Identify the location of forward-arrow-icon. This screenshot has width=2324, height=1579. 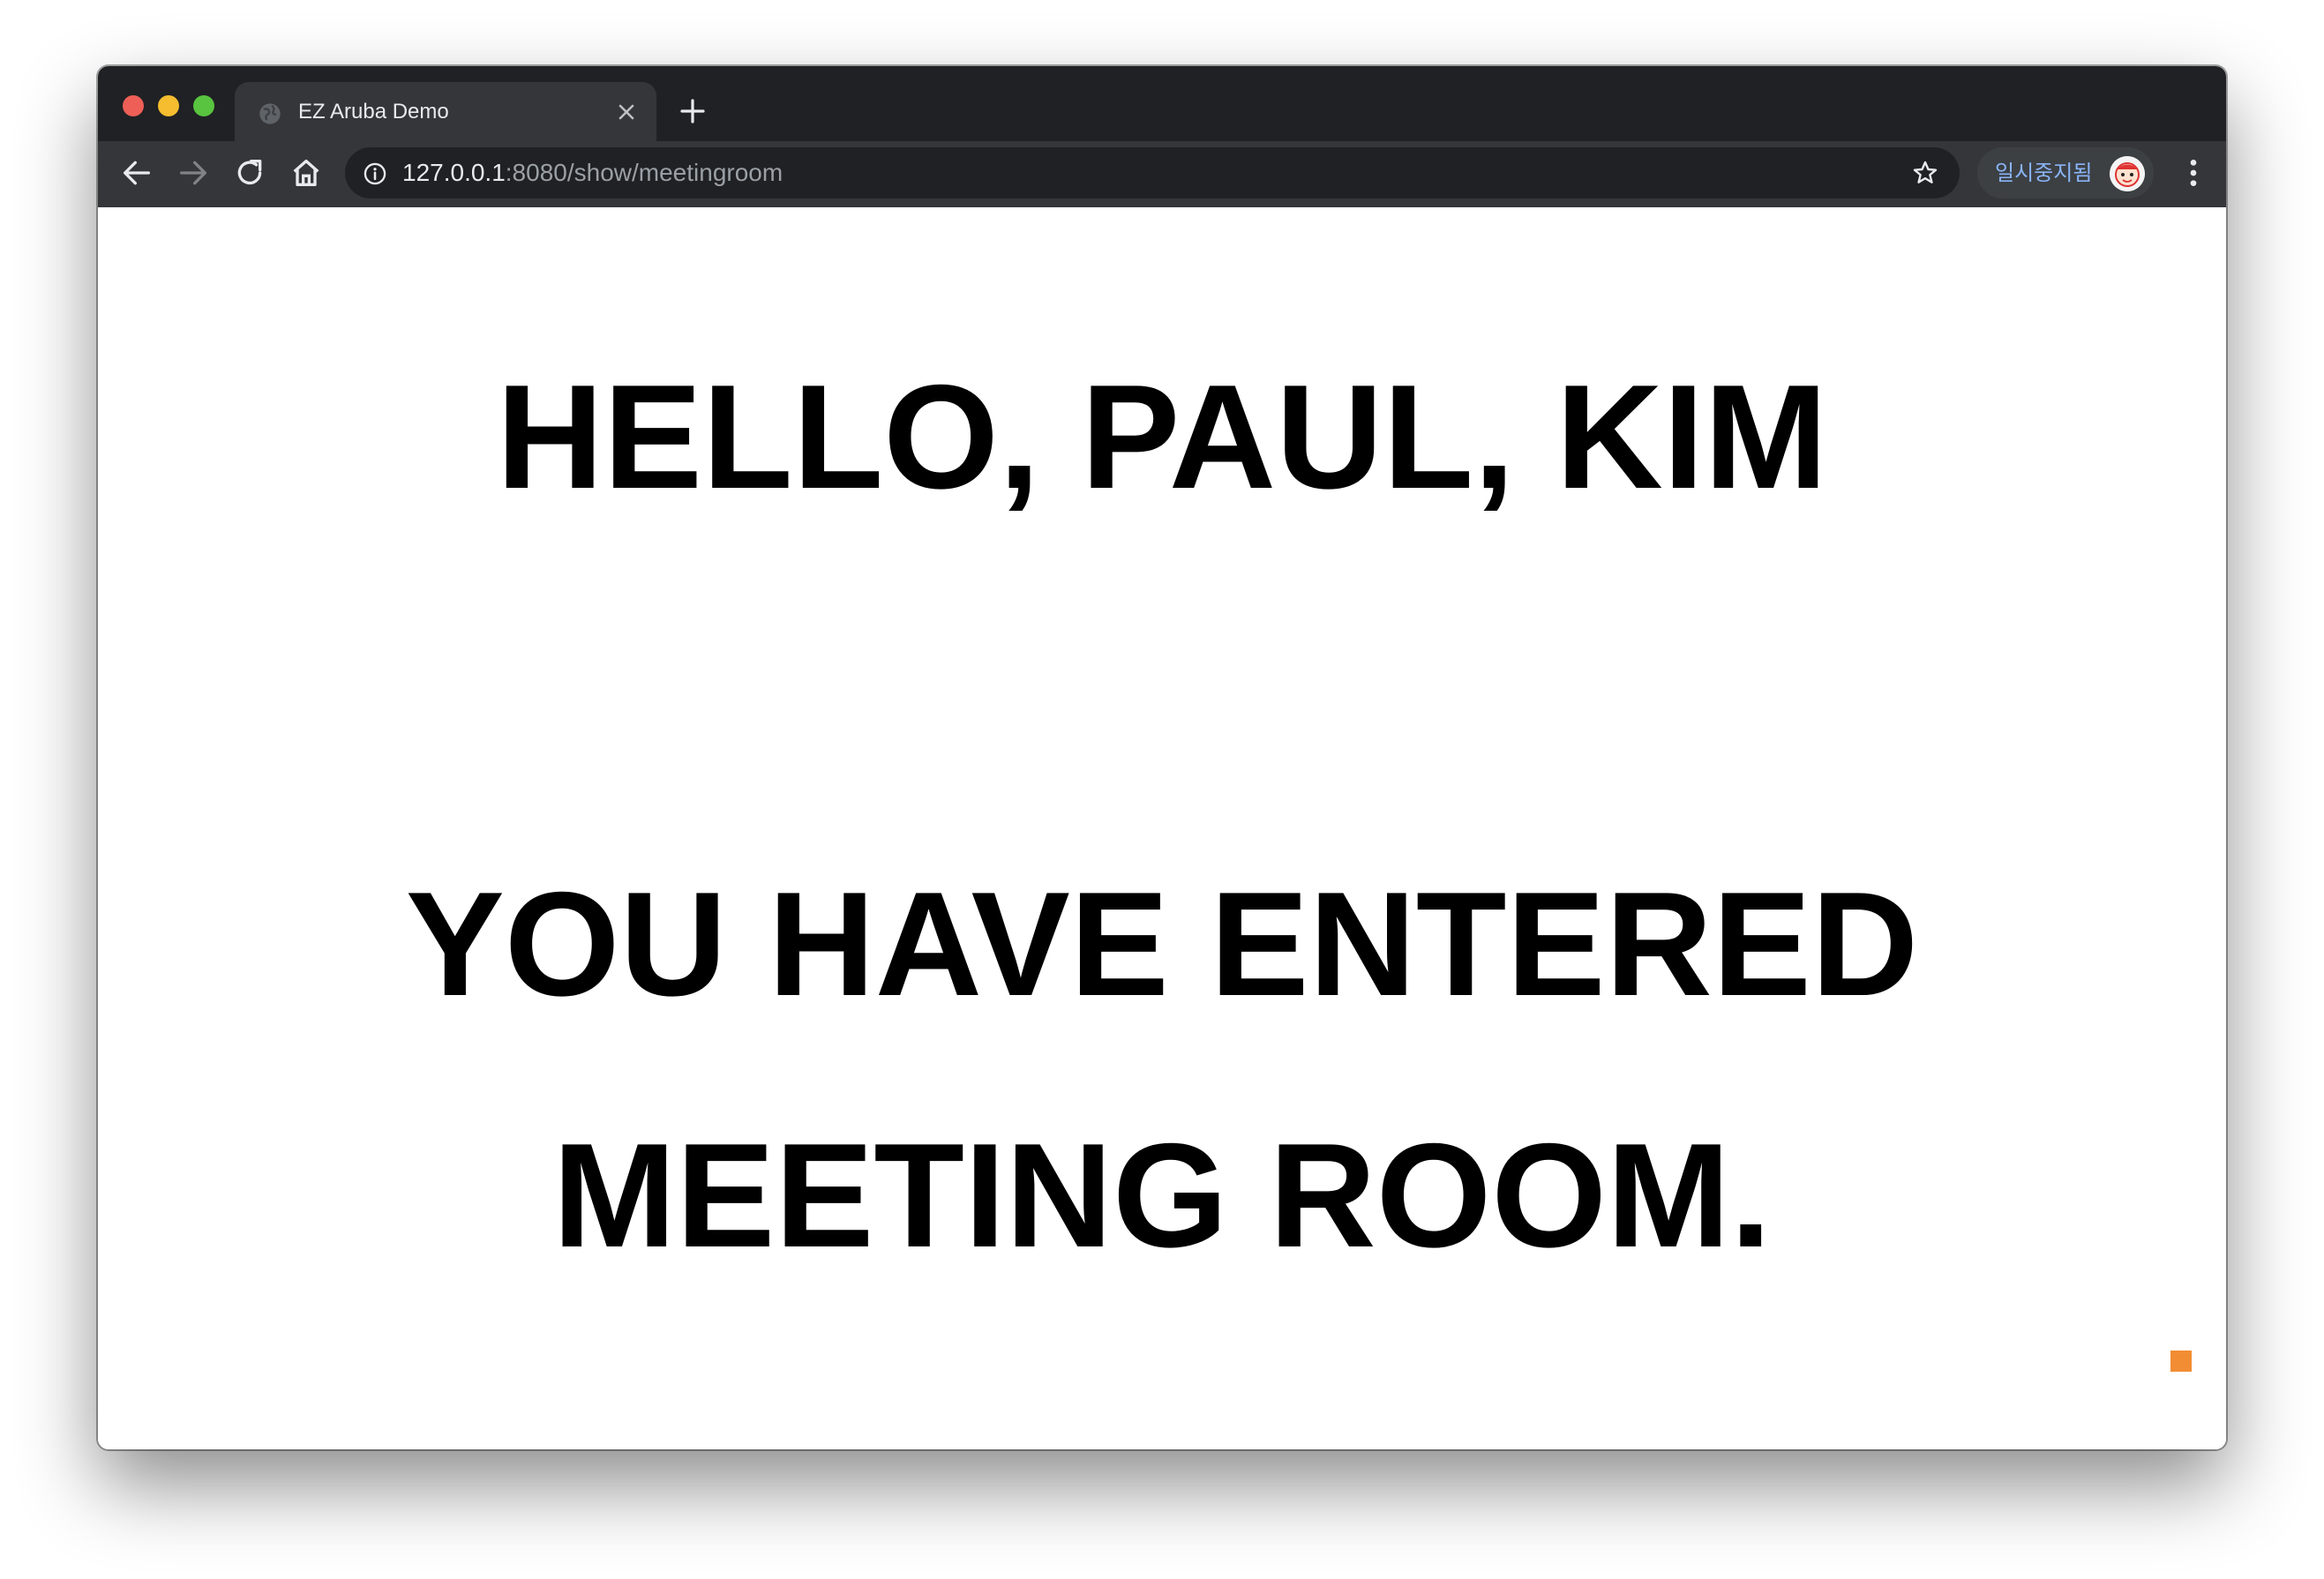
(193, 173).